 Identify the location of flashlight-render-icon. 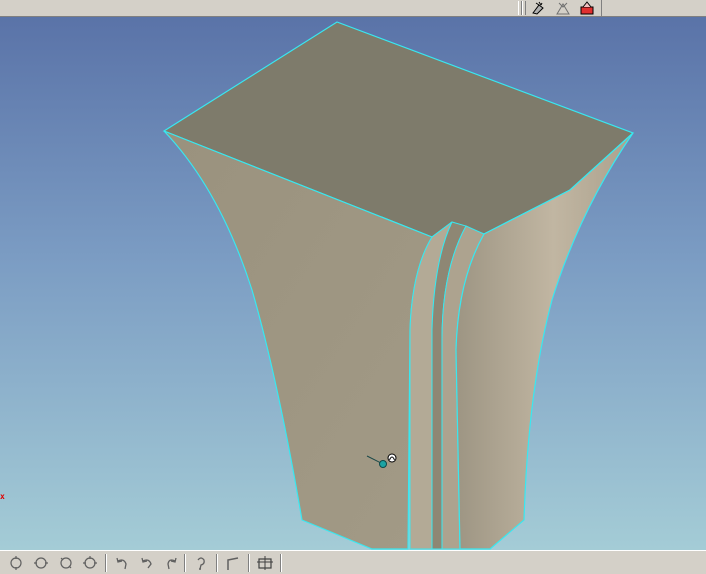
(538, 8).